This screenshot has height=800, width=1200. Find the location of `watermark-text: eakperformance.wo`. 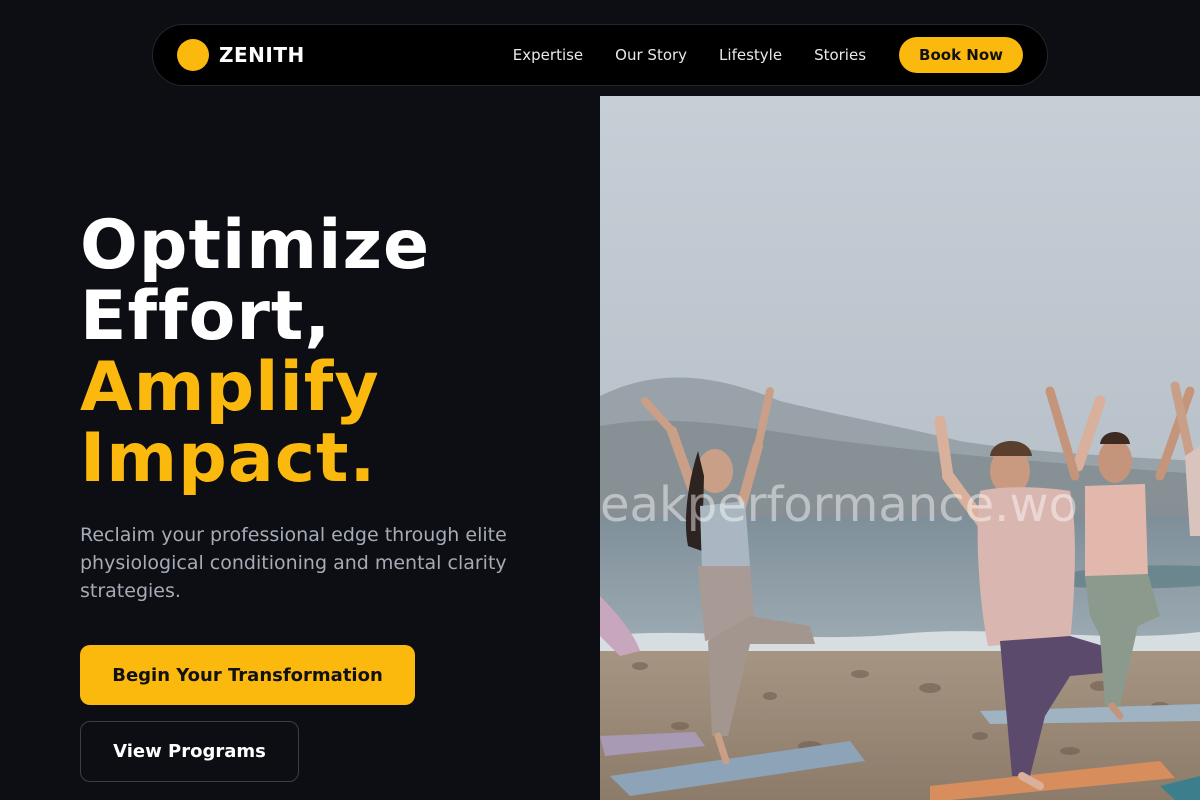

watermark-text: eakperformance.wo is located at coordinates (839, 505).